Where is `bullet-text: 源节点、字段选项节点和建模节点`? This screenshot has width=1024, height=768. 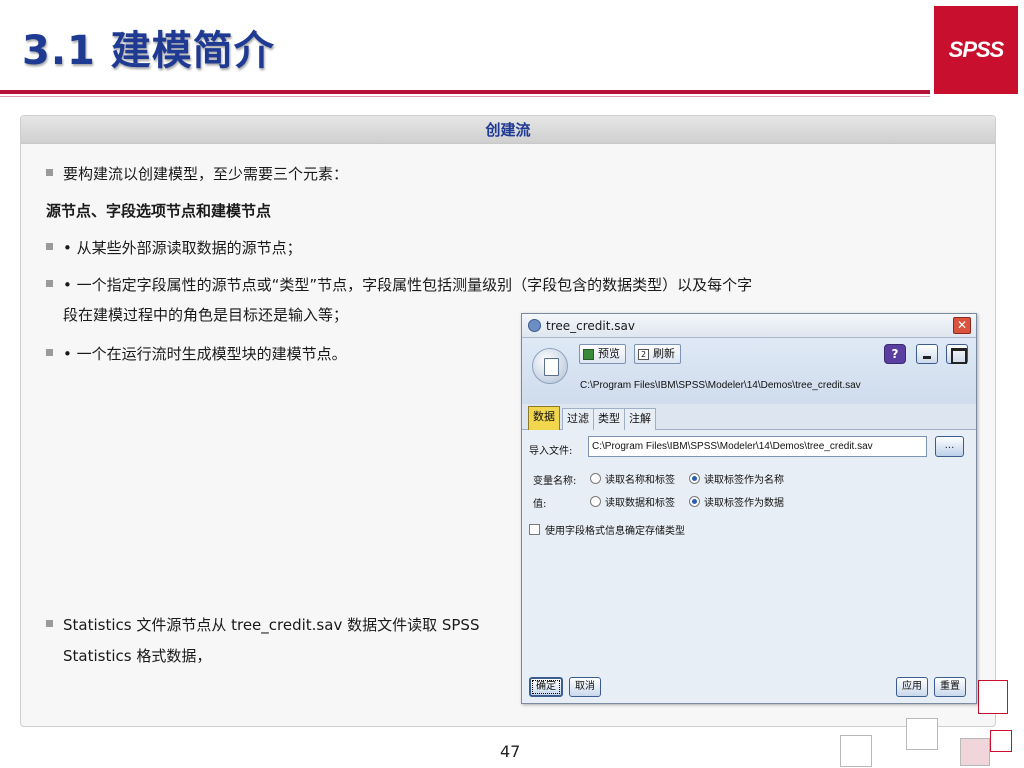
bullet-text: 源节点、字段选项节点和建模节点 is located at coordinates (159, 211).